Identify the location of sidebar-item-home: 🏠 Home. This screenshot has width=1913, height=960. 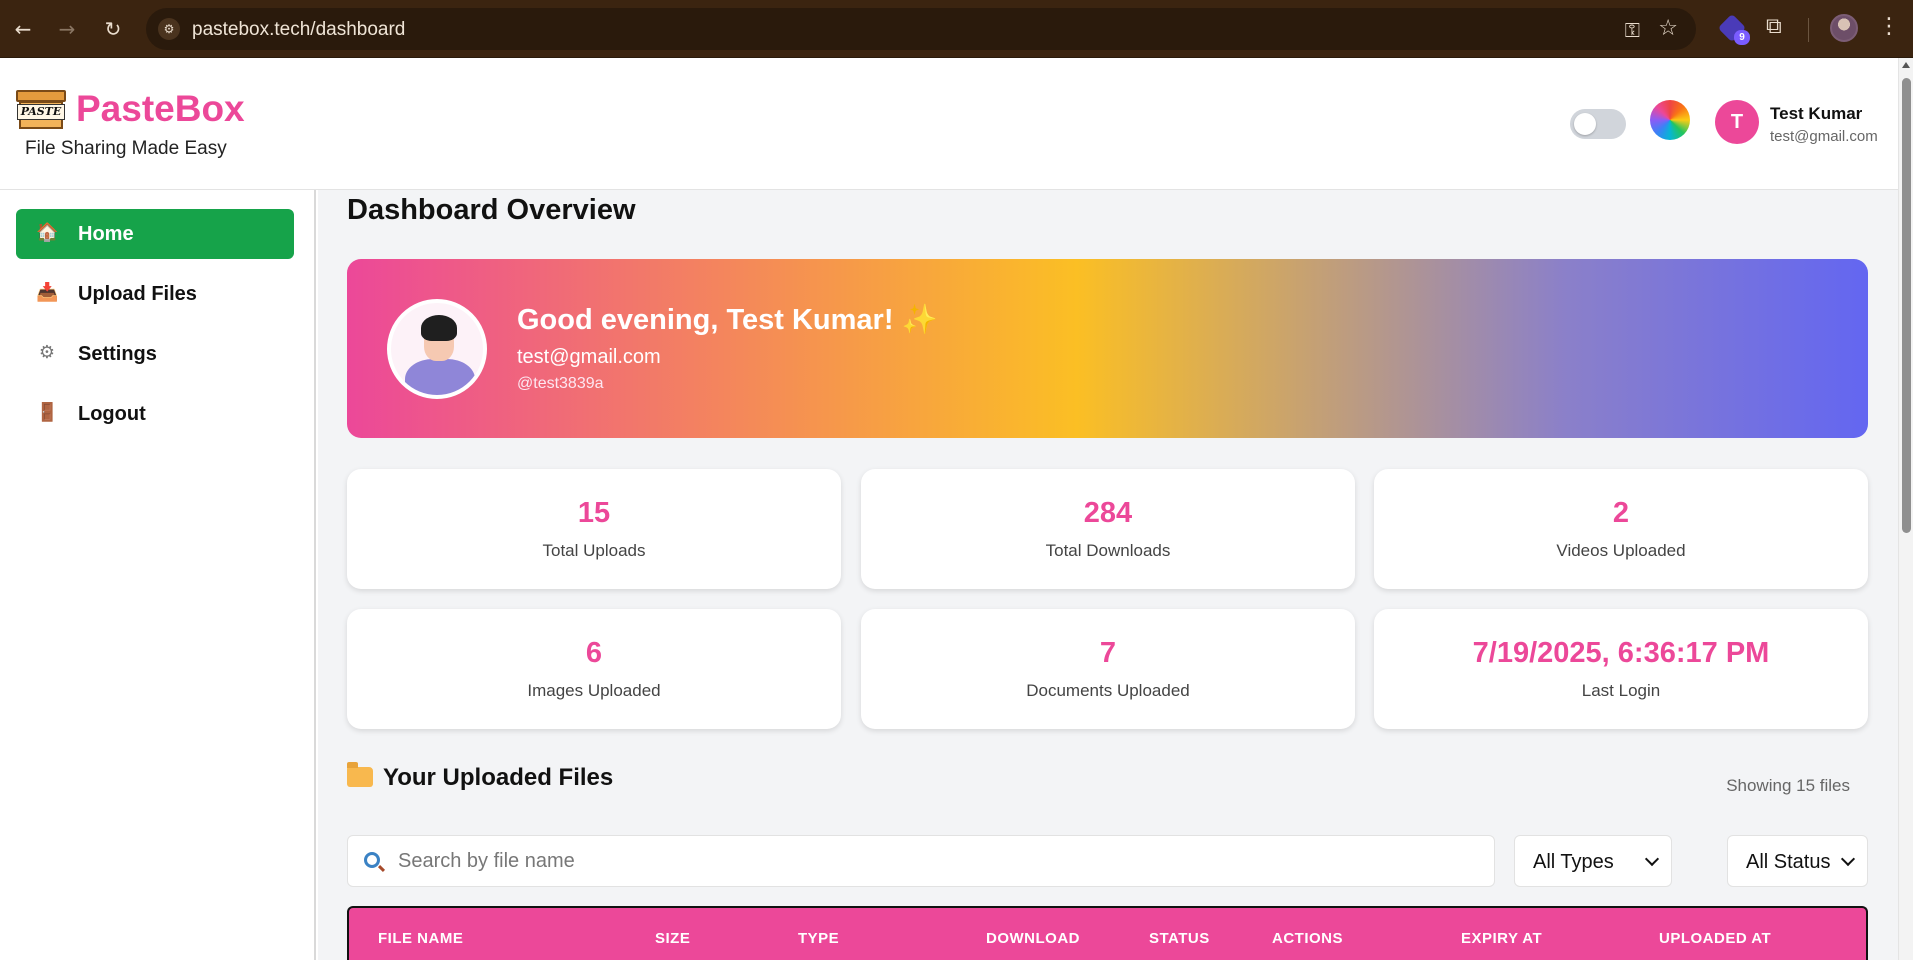
(155, 234).